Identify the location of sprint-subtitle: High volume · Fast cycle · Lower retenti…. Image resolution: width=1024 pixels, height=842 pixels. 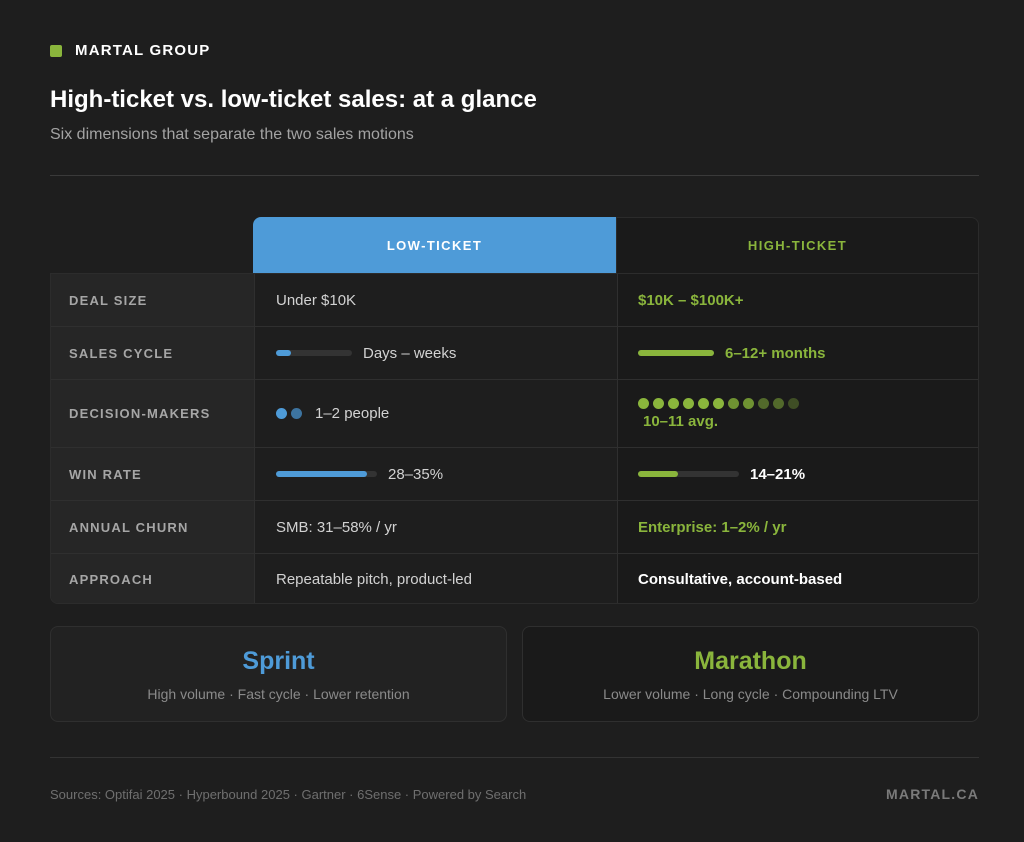
(278, 693).